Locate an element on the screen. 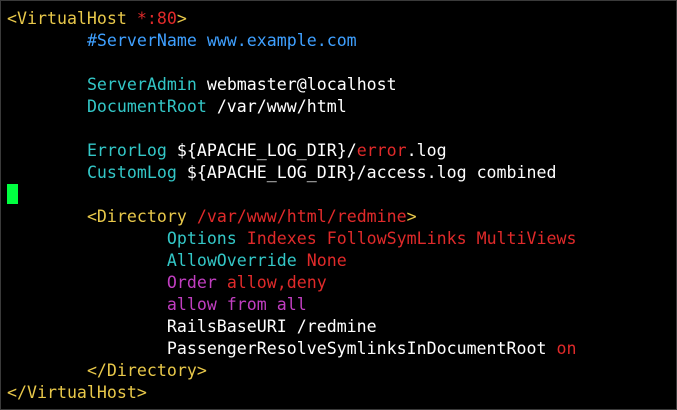 Image resolution: width=677 pixels, height=410 pixels. code-token: Order is located at coordinates (191, 282).